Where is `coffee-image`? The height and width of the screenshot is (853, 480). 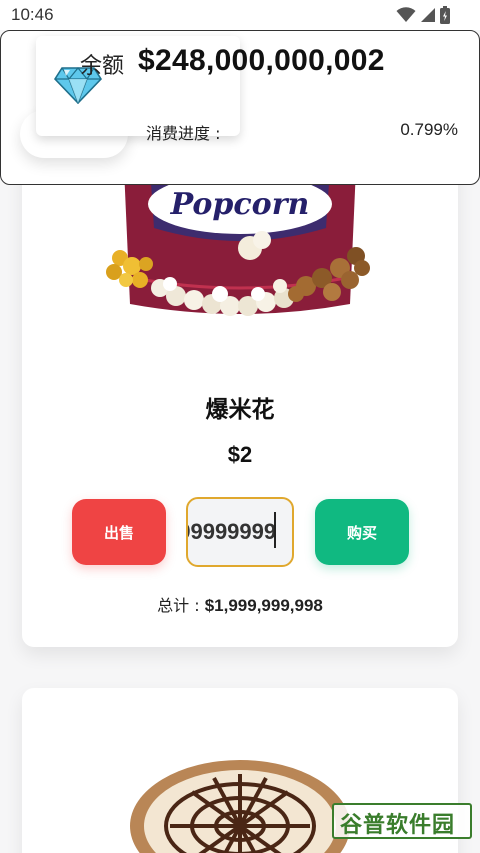
coffee-image is located at coordinates (240, 806).